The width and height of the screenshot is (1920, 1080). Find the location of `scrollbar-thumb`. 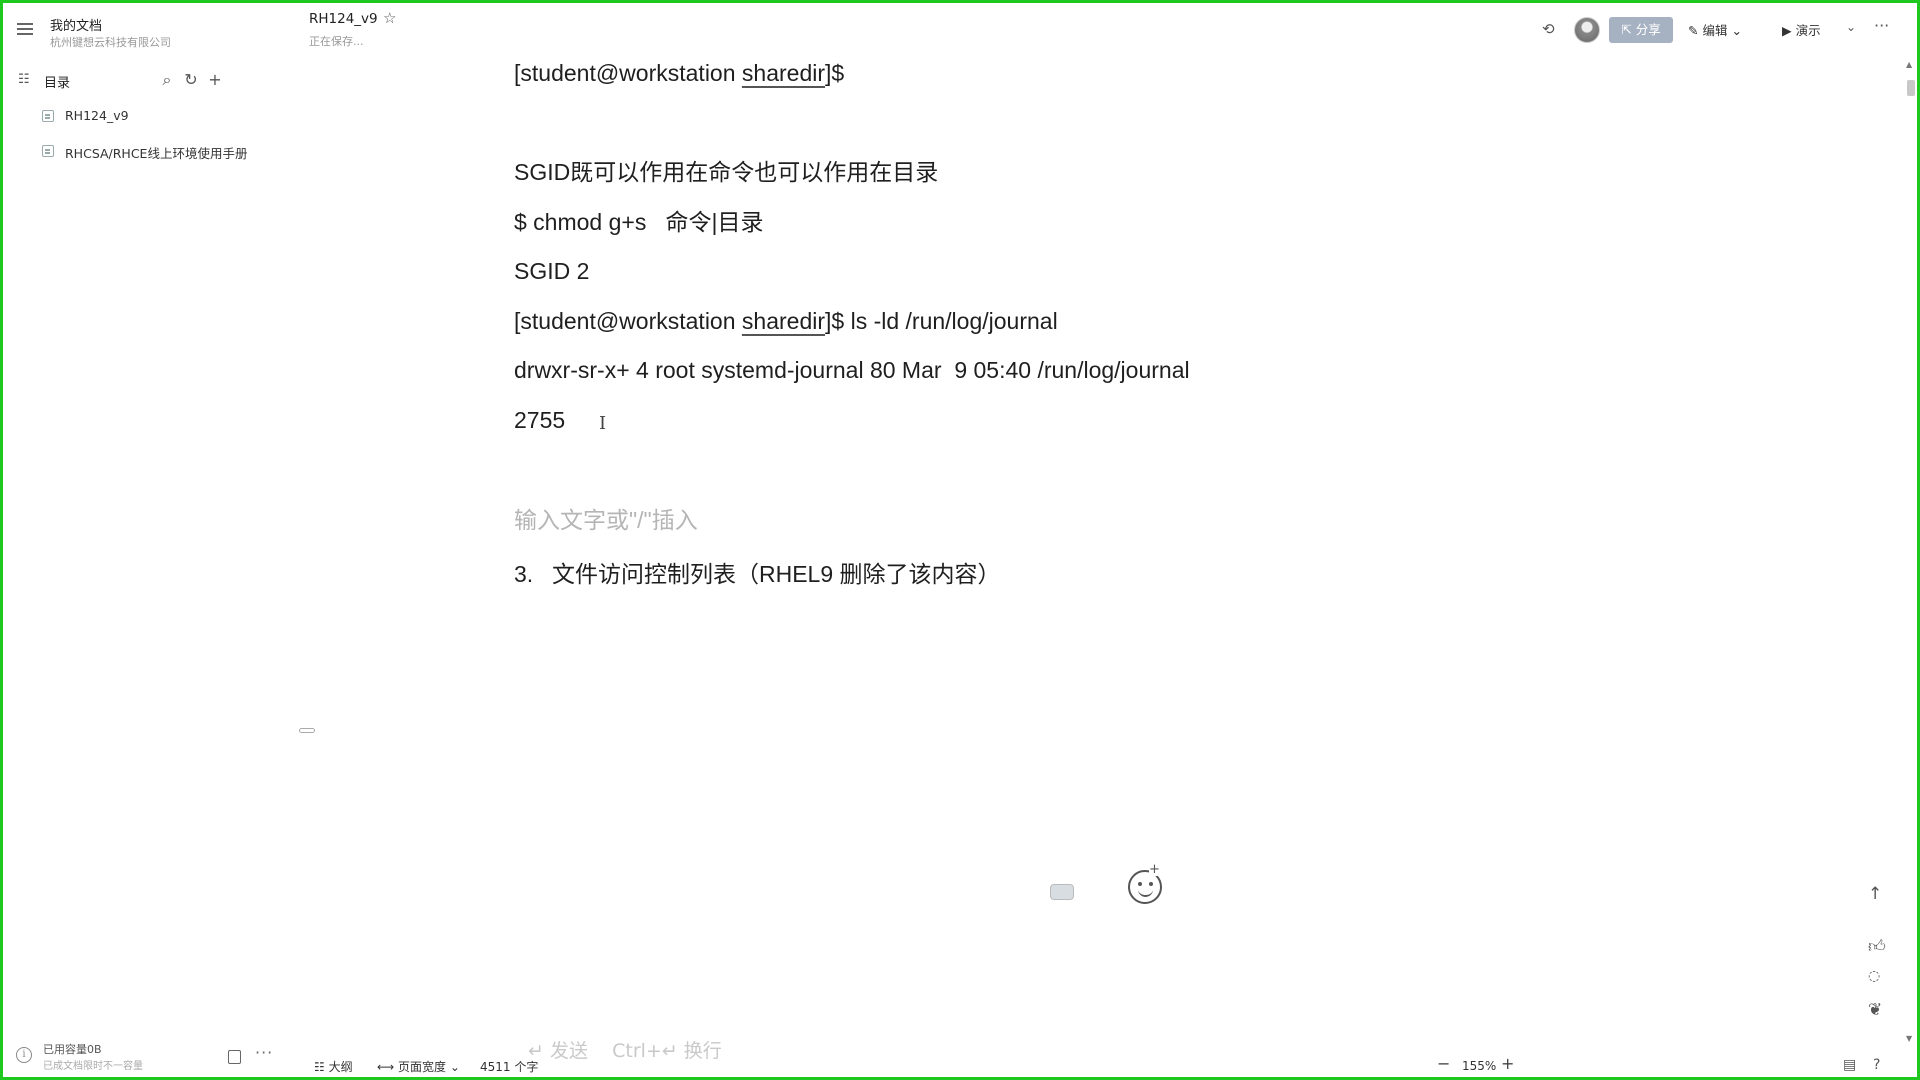

scrollbar-thumb is located at coordinates (1911, 88).